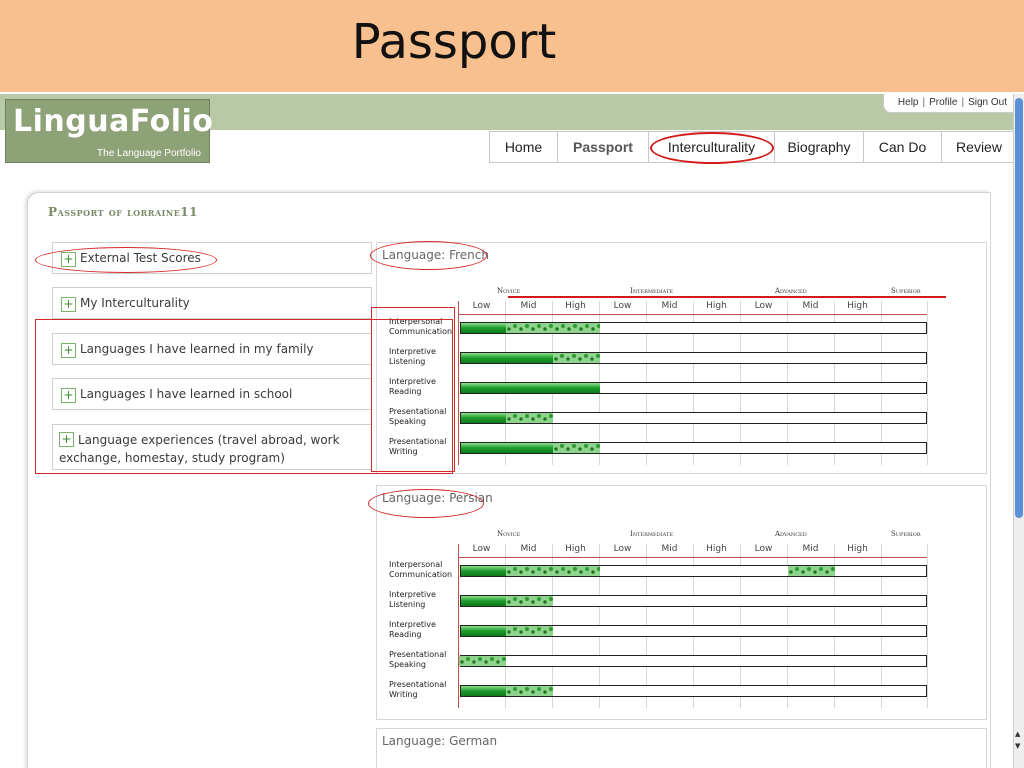  I want to click on language-title: Language: German, so click(440, 741).